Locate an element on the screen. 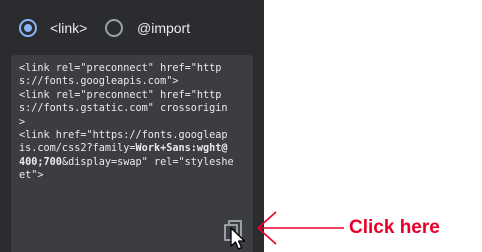  import-radio is located at coordinates (114, 28).